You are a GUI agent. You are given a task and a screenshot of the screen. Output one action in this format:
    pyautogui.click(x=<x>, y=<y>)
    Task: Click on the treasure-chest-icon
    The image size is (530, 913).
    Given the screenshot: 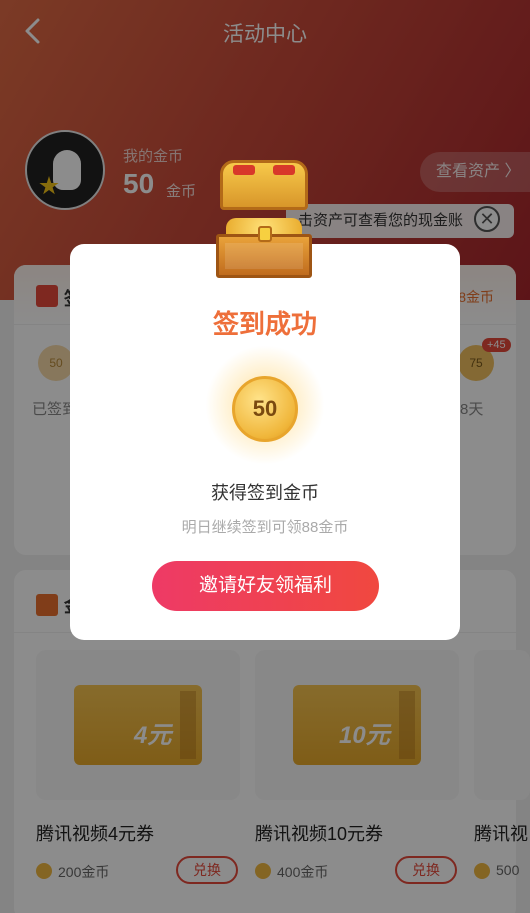 What is the action you would take?
    pyautogui.click(x=264, y=219)
    